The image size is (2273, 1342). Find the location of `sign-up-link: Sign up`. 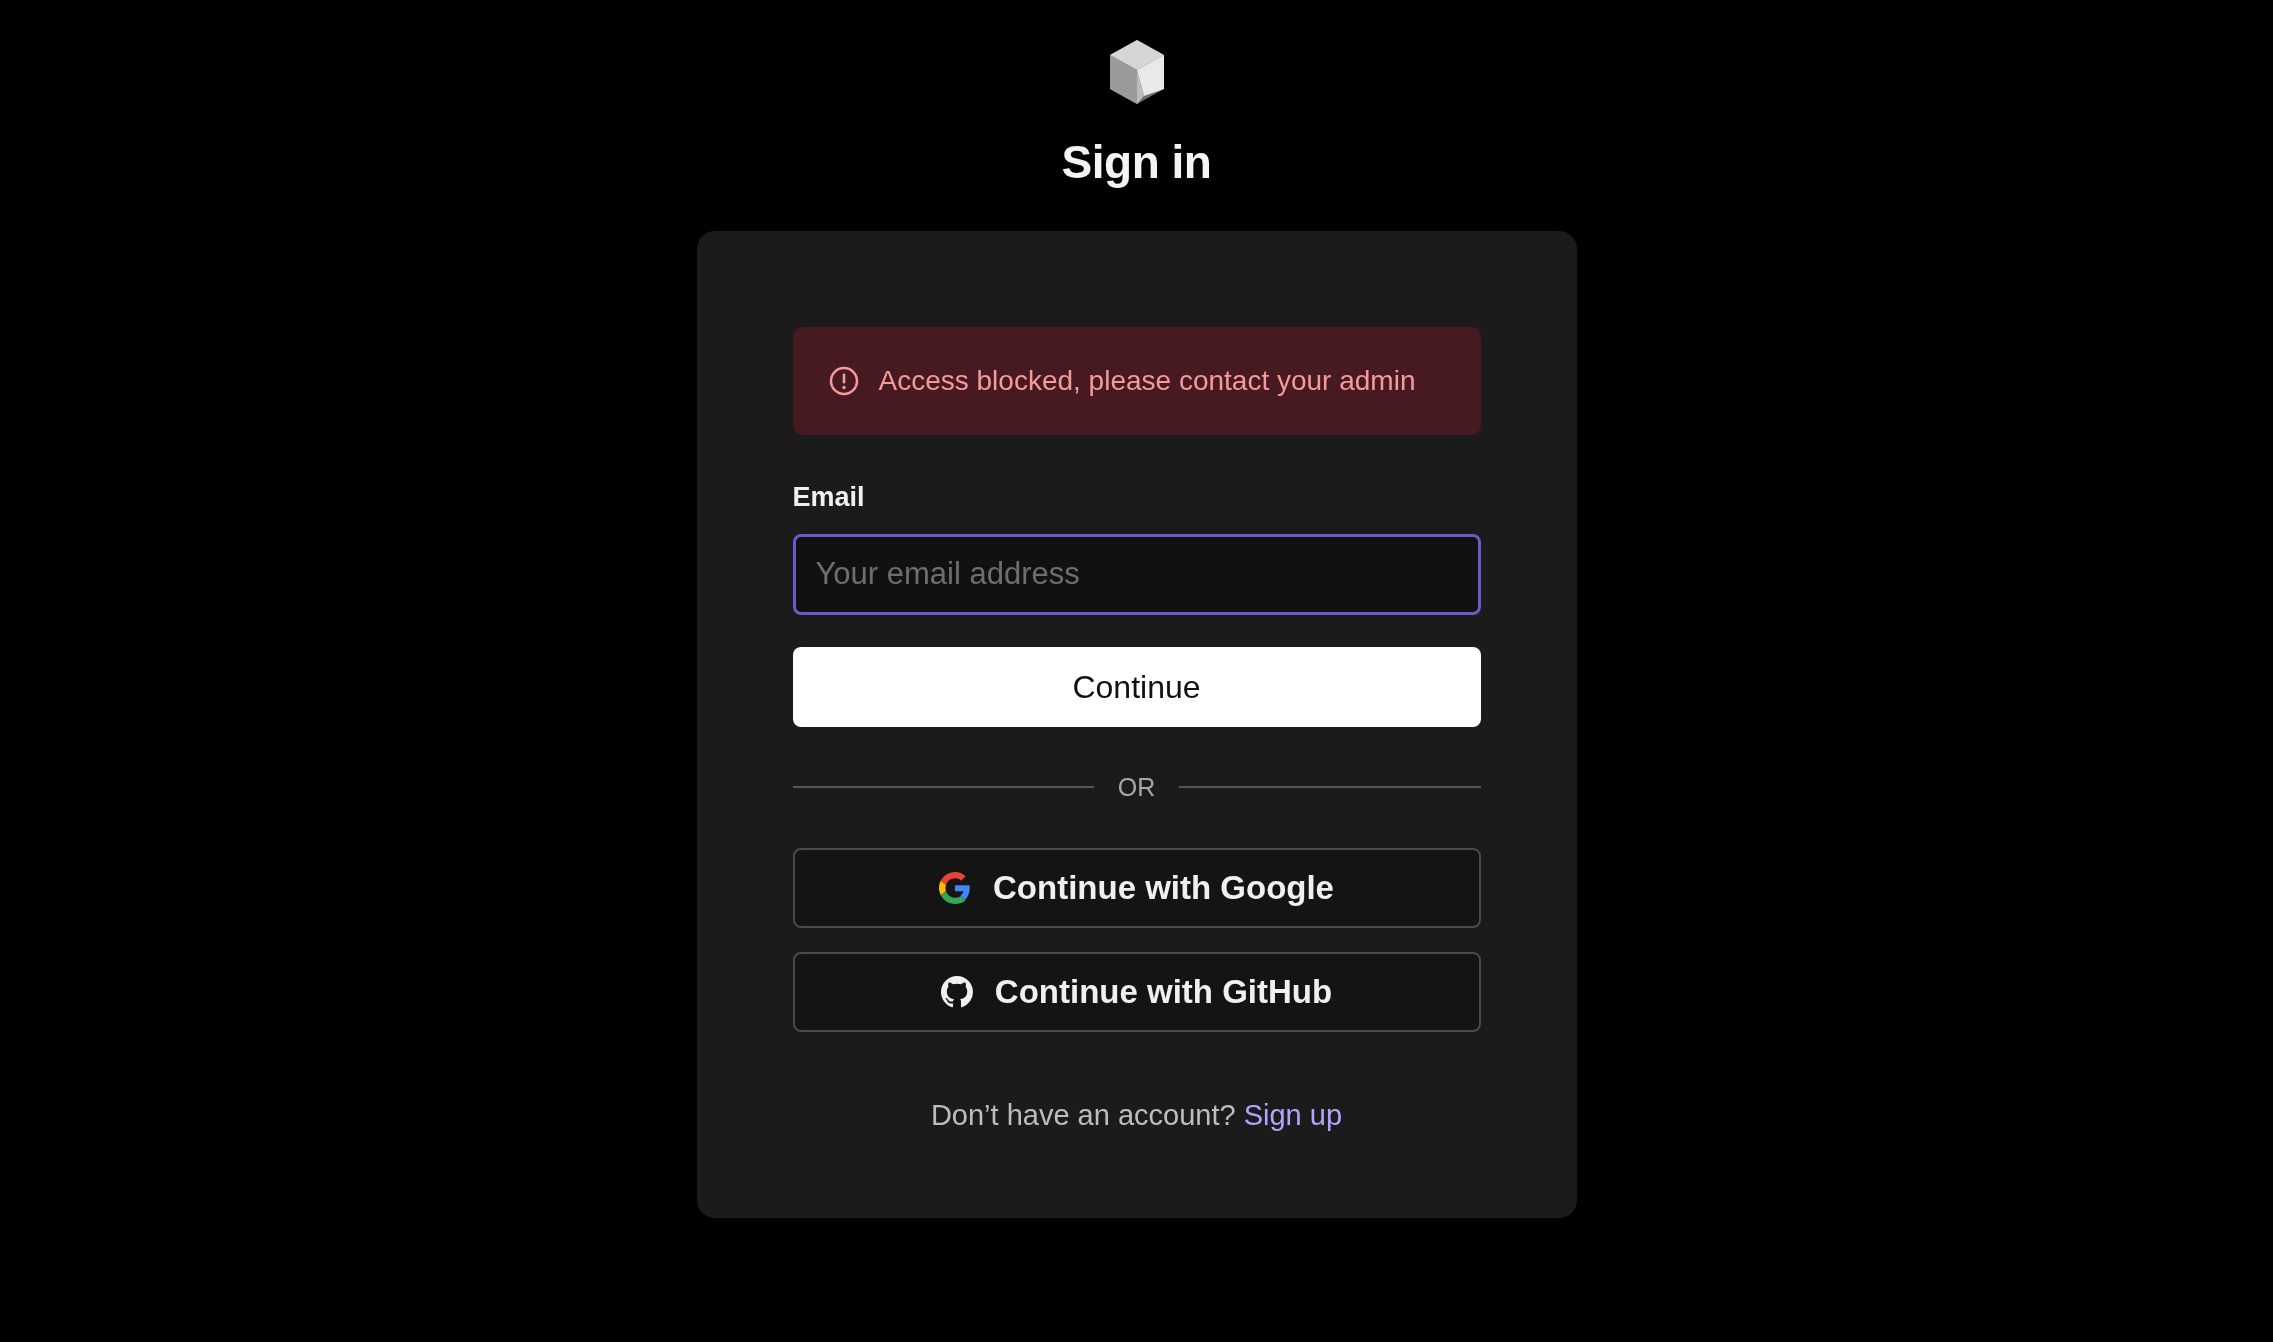

sign-up-link: Sign up is located at coordinates (1293, 1115).